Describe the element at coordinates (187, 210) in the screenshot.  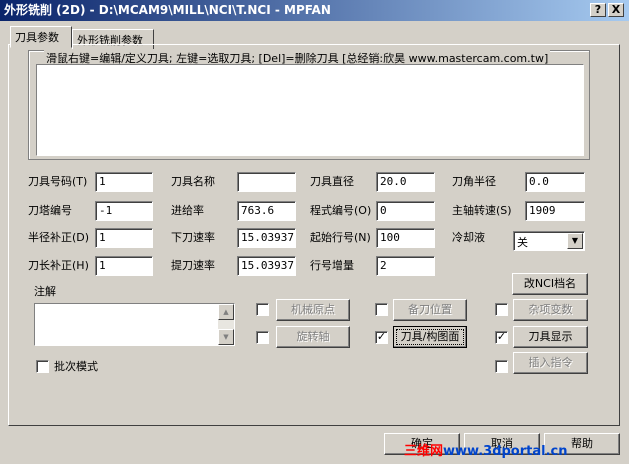
I see `feed-rate-label: 进给率` at that location.